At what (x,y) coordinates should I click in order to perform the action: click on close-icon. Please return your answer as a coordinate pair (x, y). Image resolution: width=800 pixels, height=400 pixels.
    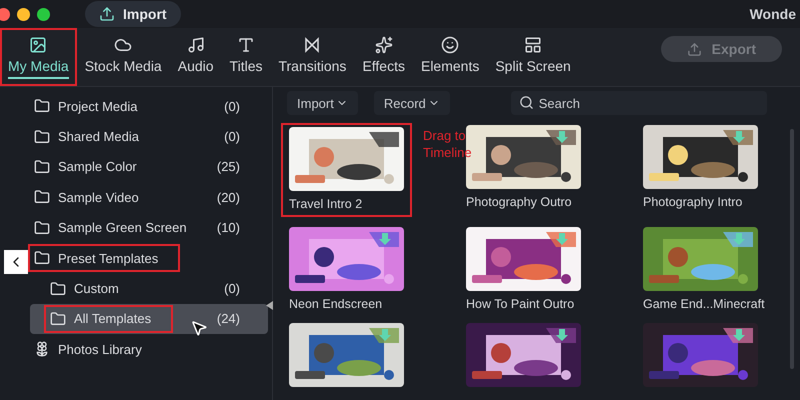
    Looking at the image, I should click on (5, 14).